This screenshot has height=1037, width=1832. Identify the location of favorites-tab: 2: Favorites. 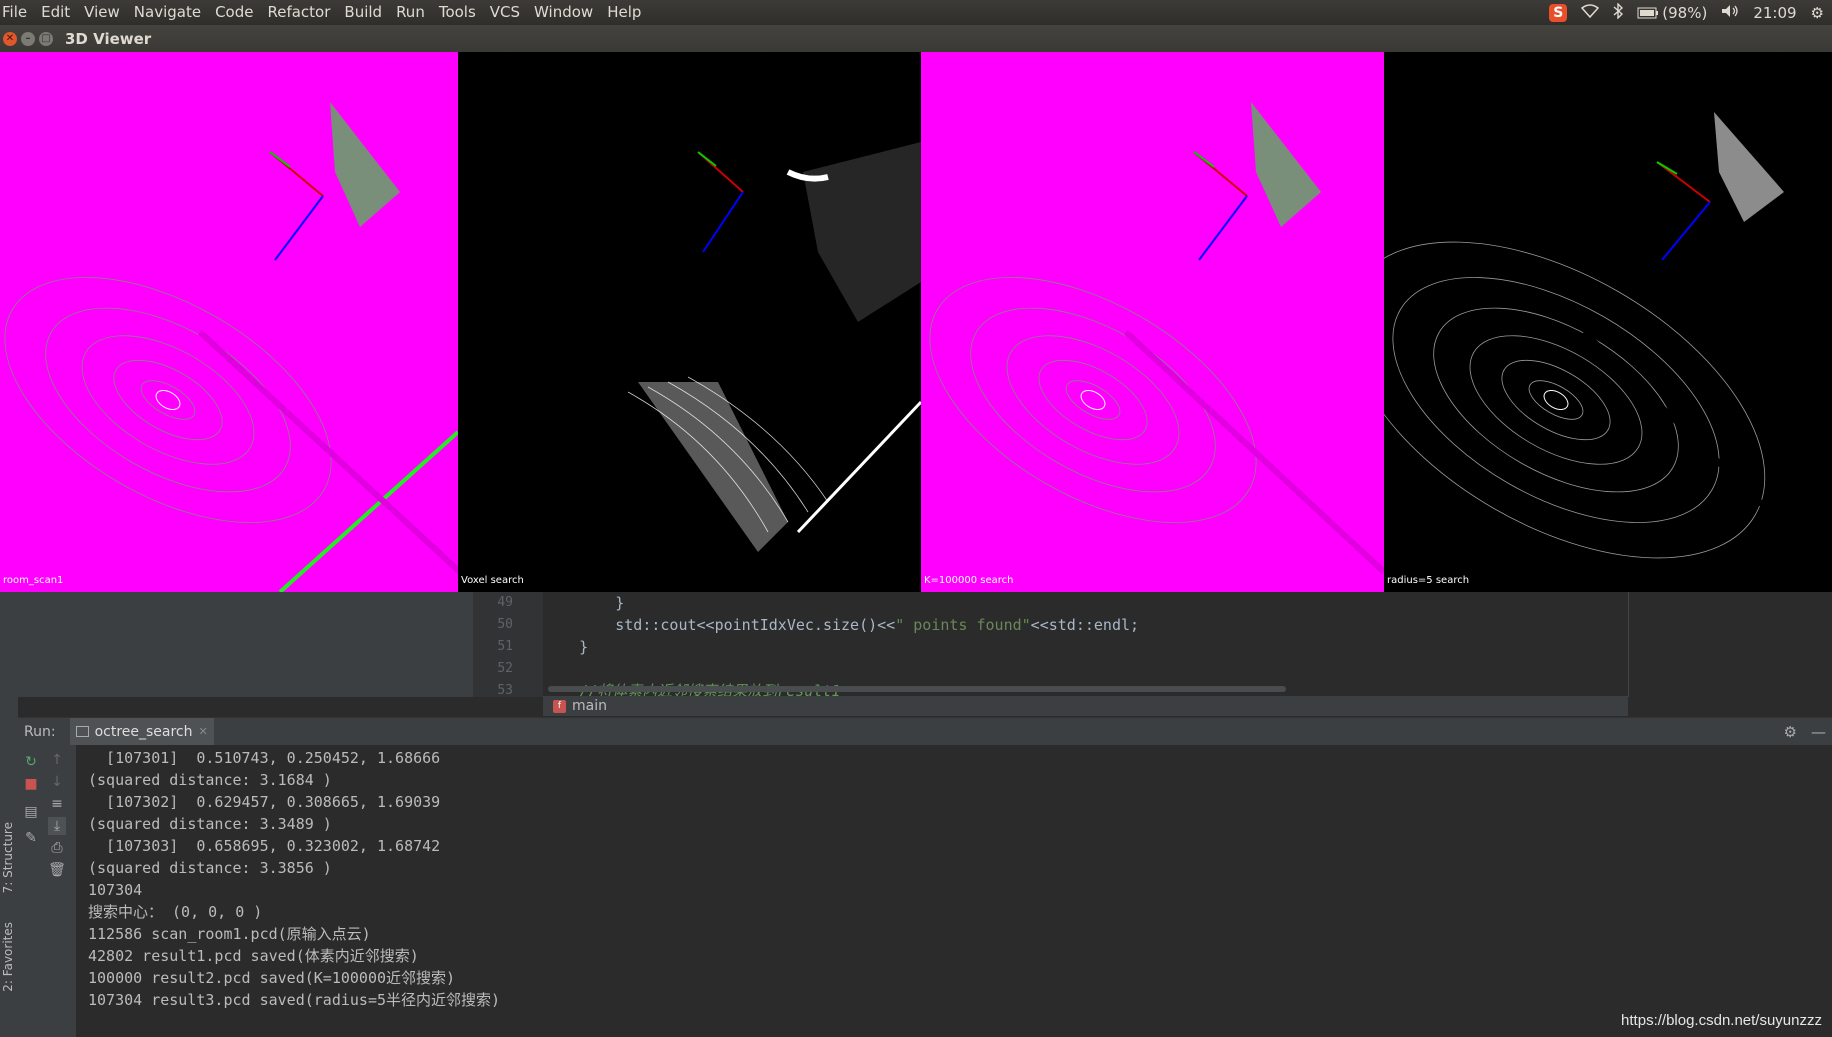
(8, 957).